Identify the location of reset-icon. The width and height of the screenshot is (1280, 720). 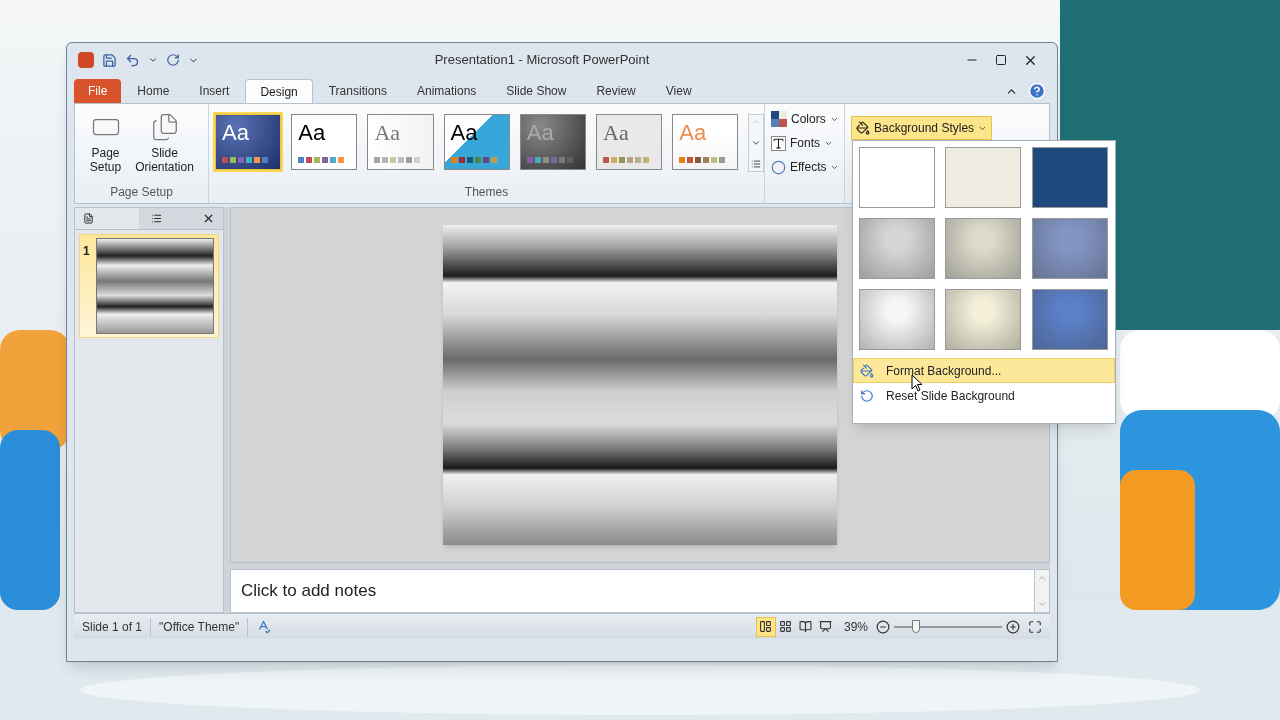
(867, 395).